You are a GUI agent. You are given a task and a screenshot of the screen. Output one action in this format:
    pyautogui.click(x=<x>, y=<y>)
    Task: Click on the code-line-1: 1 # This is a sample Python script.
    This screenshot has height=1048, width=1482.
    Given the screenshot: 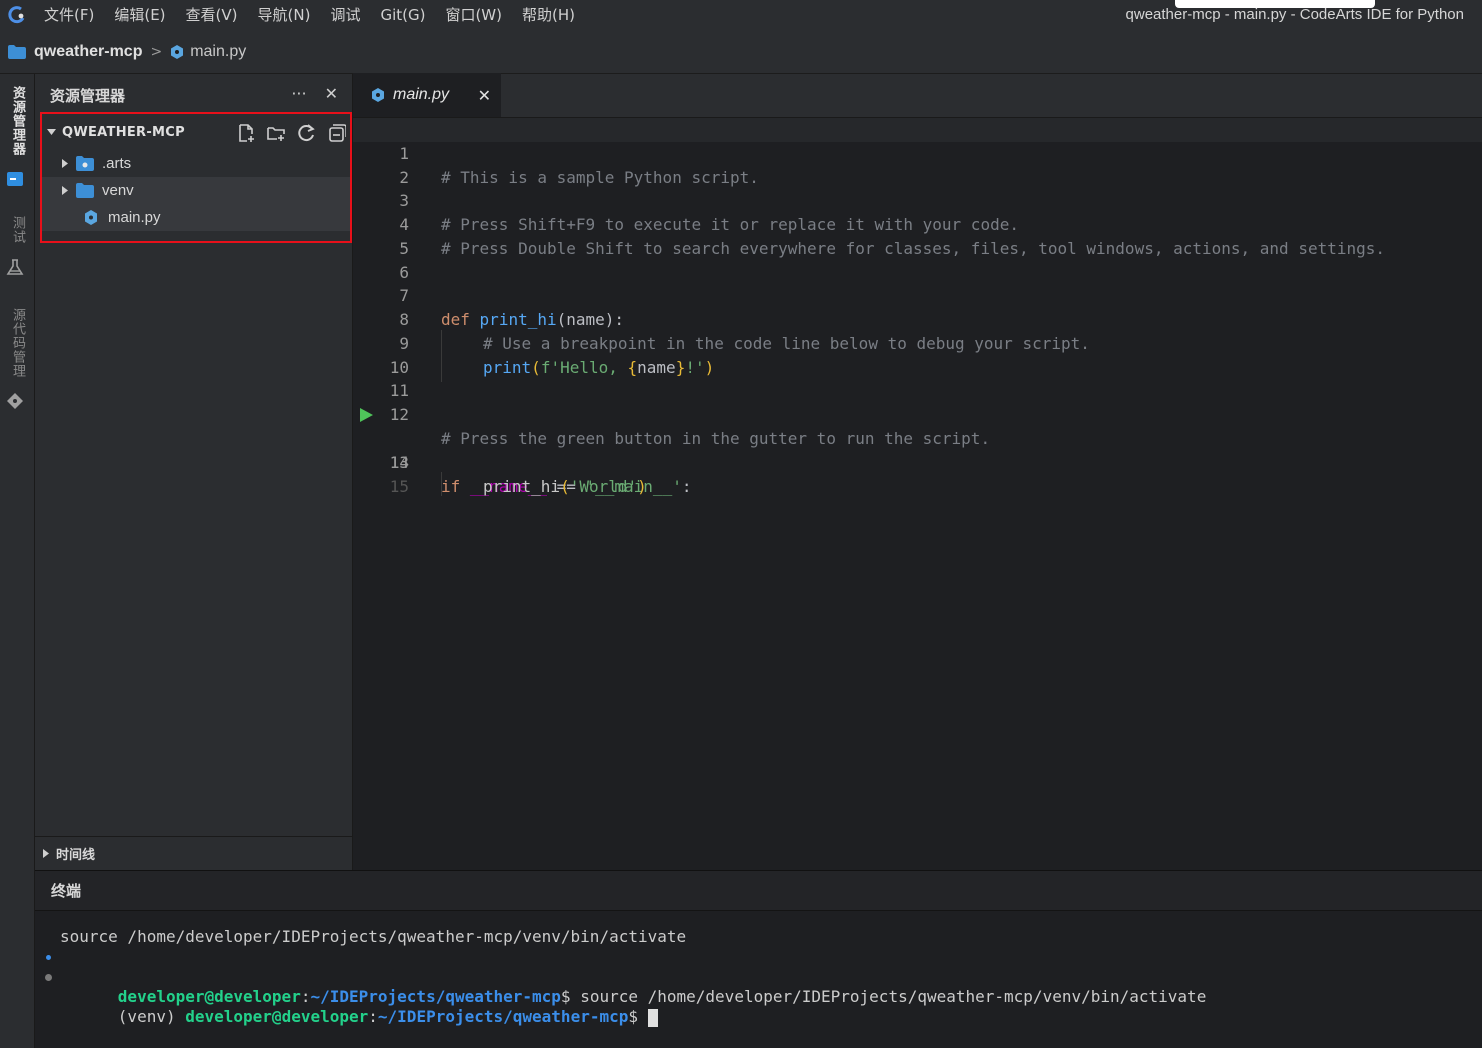 What is the action you would take?
    pyautogui.click(x=917, y=152)
    